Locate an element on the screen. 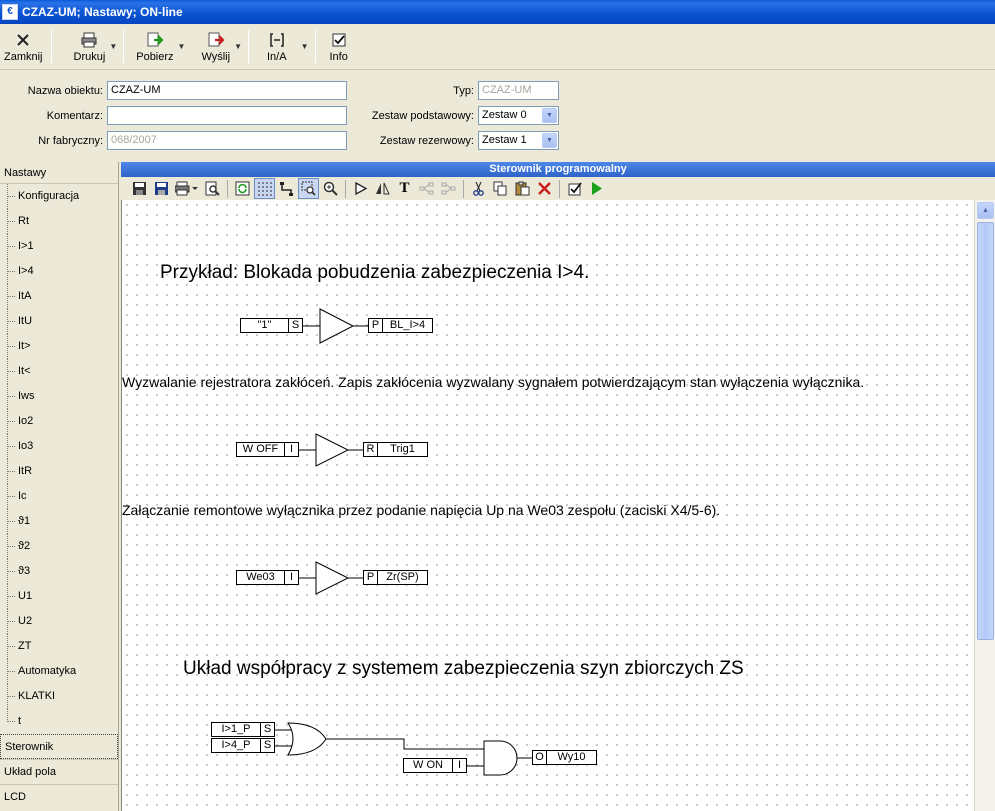  nav-item: U2 is located at coordinates (59, 621).